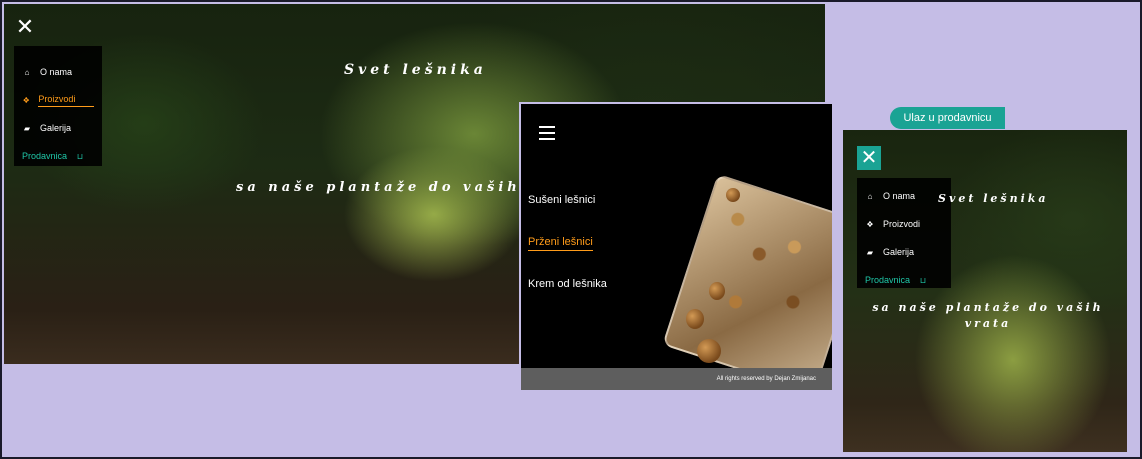  Describe the element at coordinates (567, 215) in the screenshot. I see `product-item-suseni: Sušeni lešnici` at that location.